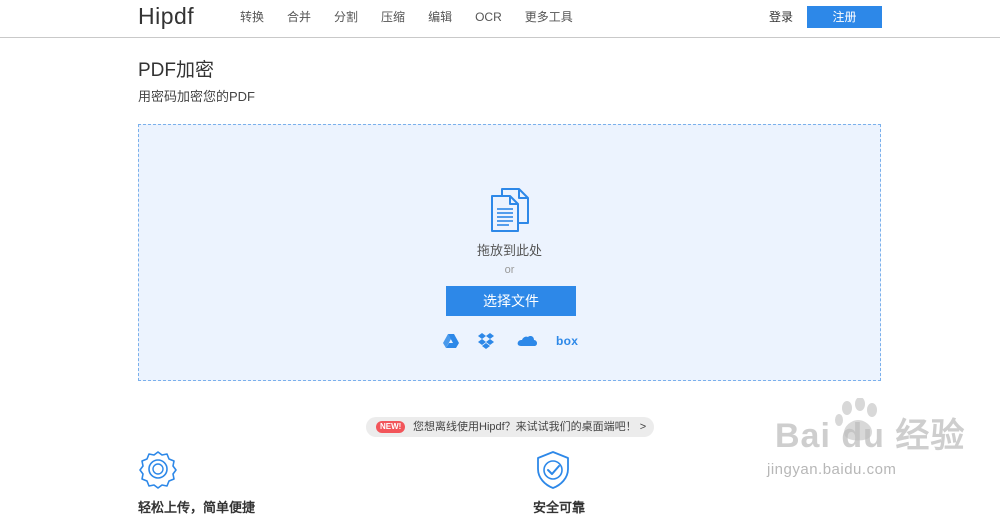 The image size is (1000, 516). Describe the element at coordinates (488, 17) in the screenshot. I see `nav-item-ocr: OCR` at that location.